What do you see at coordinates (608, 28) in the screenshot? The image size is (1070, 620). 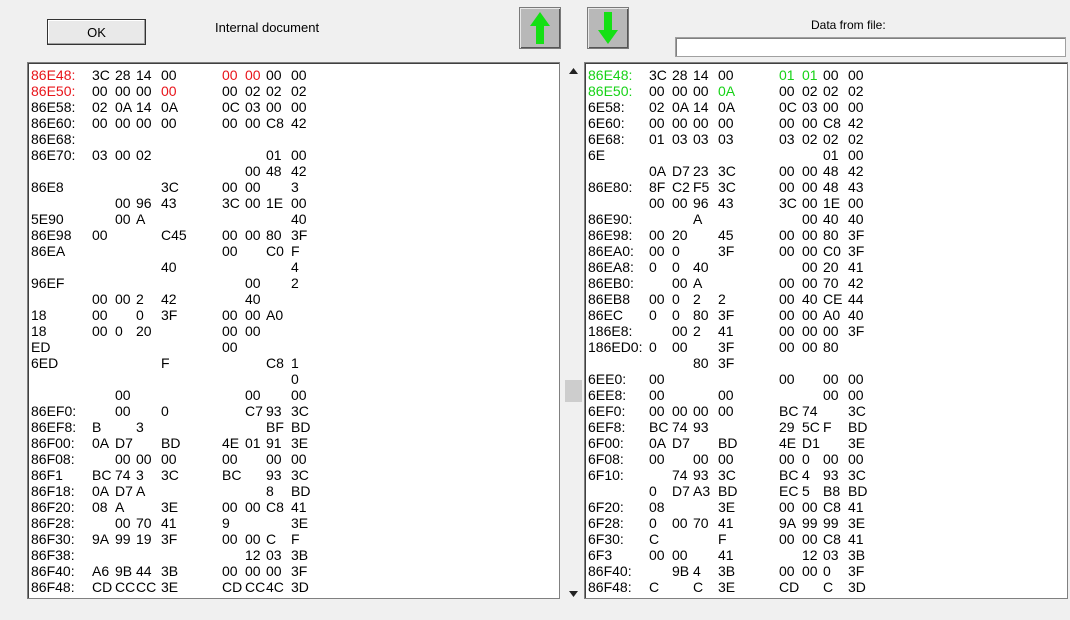 I see `copy-down-button` at bounding box center [608, 28].